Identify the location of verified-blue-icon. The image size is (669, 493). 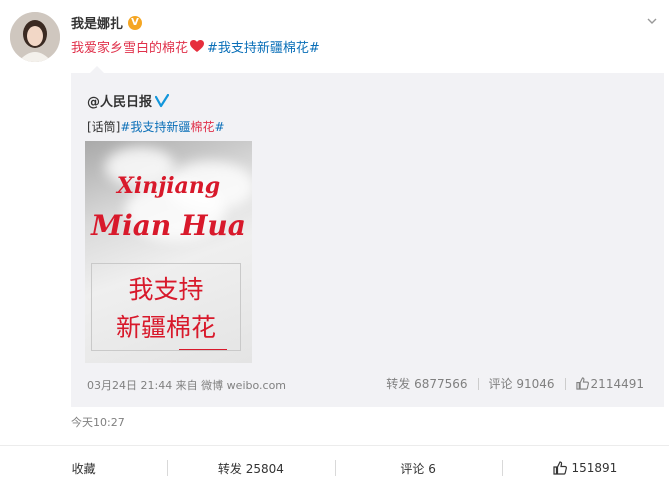
(162, 100).